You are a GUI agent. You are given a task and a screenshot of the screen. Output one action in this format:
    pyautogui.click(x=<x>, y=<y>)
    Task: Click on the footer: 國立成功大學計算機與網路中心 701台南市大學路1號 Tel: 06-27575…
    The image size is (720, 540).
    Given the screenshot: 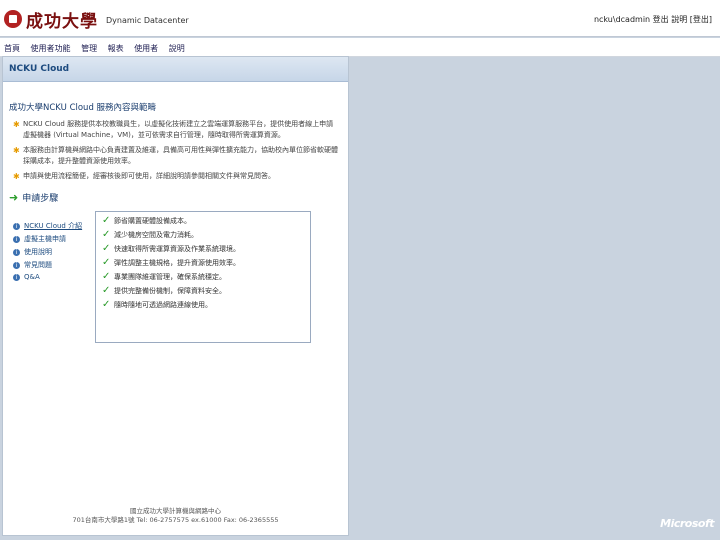 What is the action you would take?
    pyautogui.click(x=175, y=516)
    